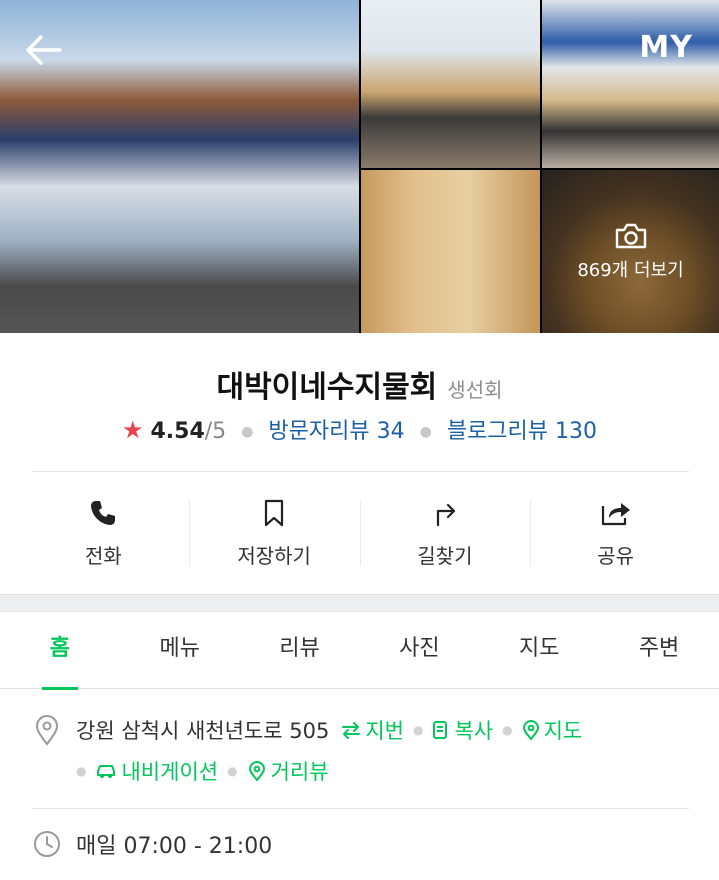 The height and width of the screenshot is (880, 719). I want to click on tab-home: 홈, so click(60, 650).